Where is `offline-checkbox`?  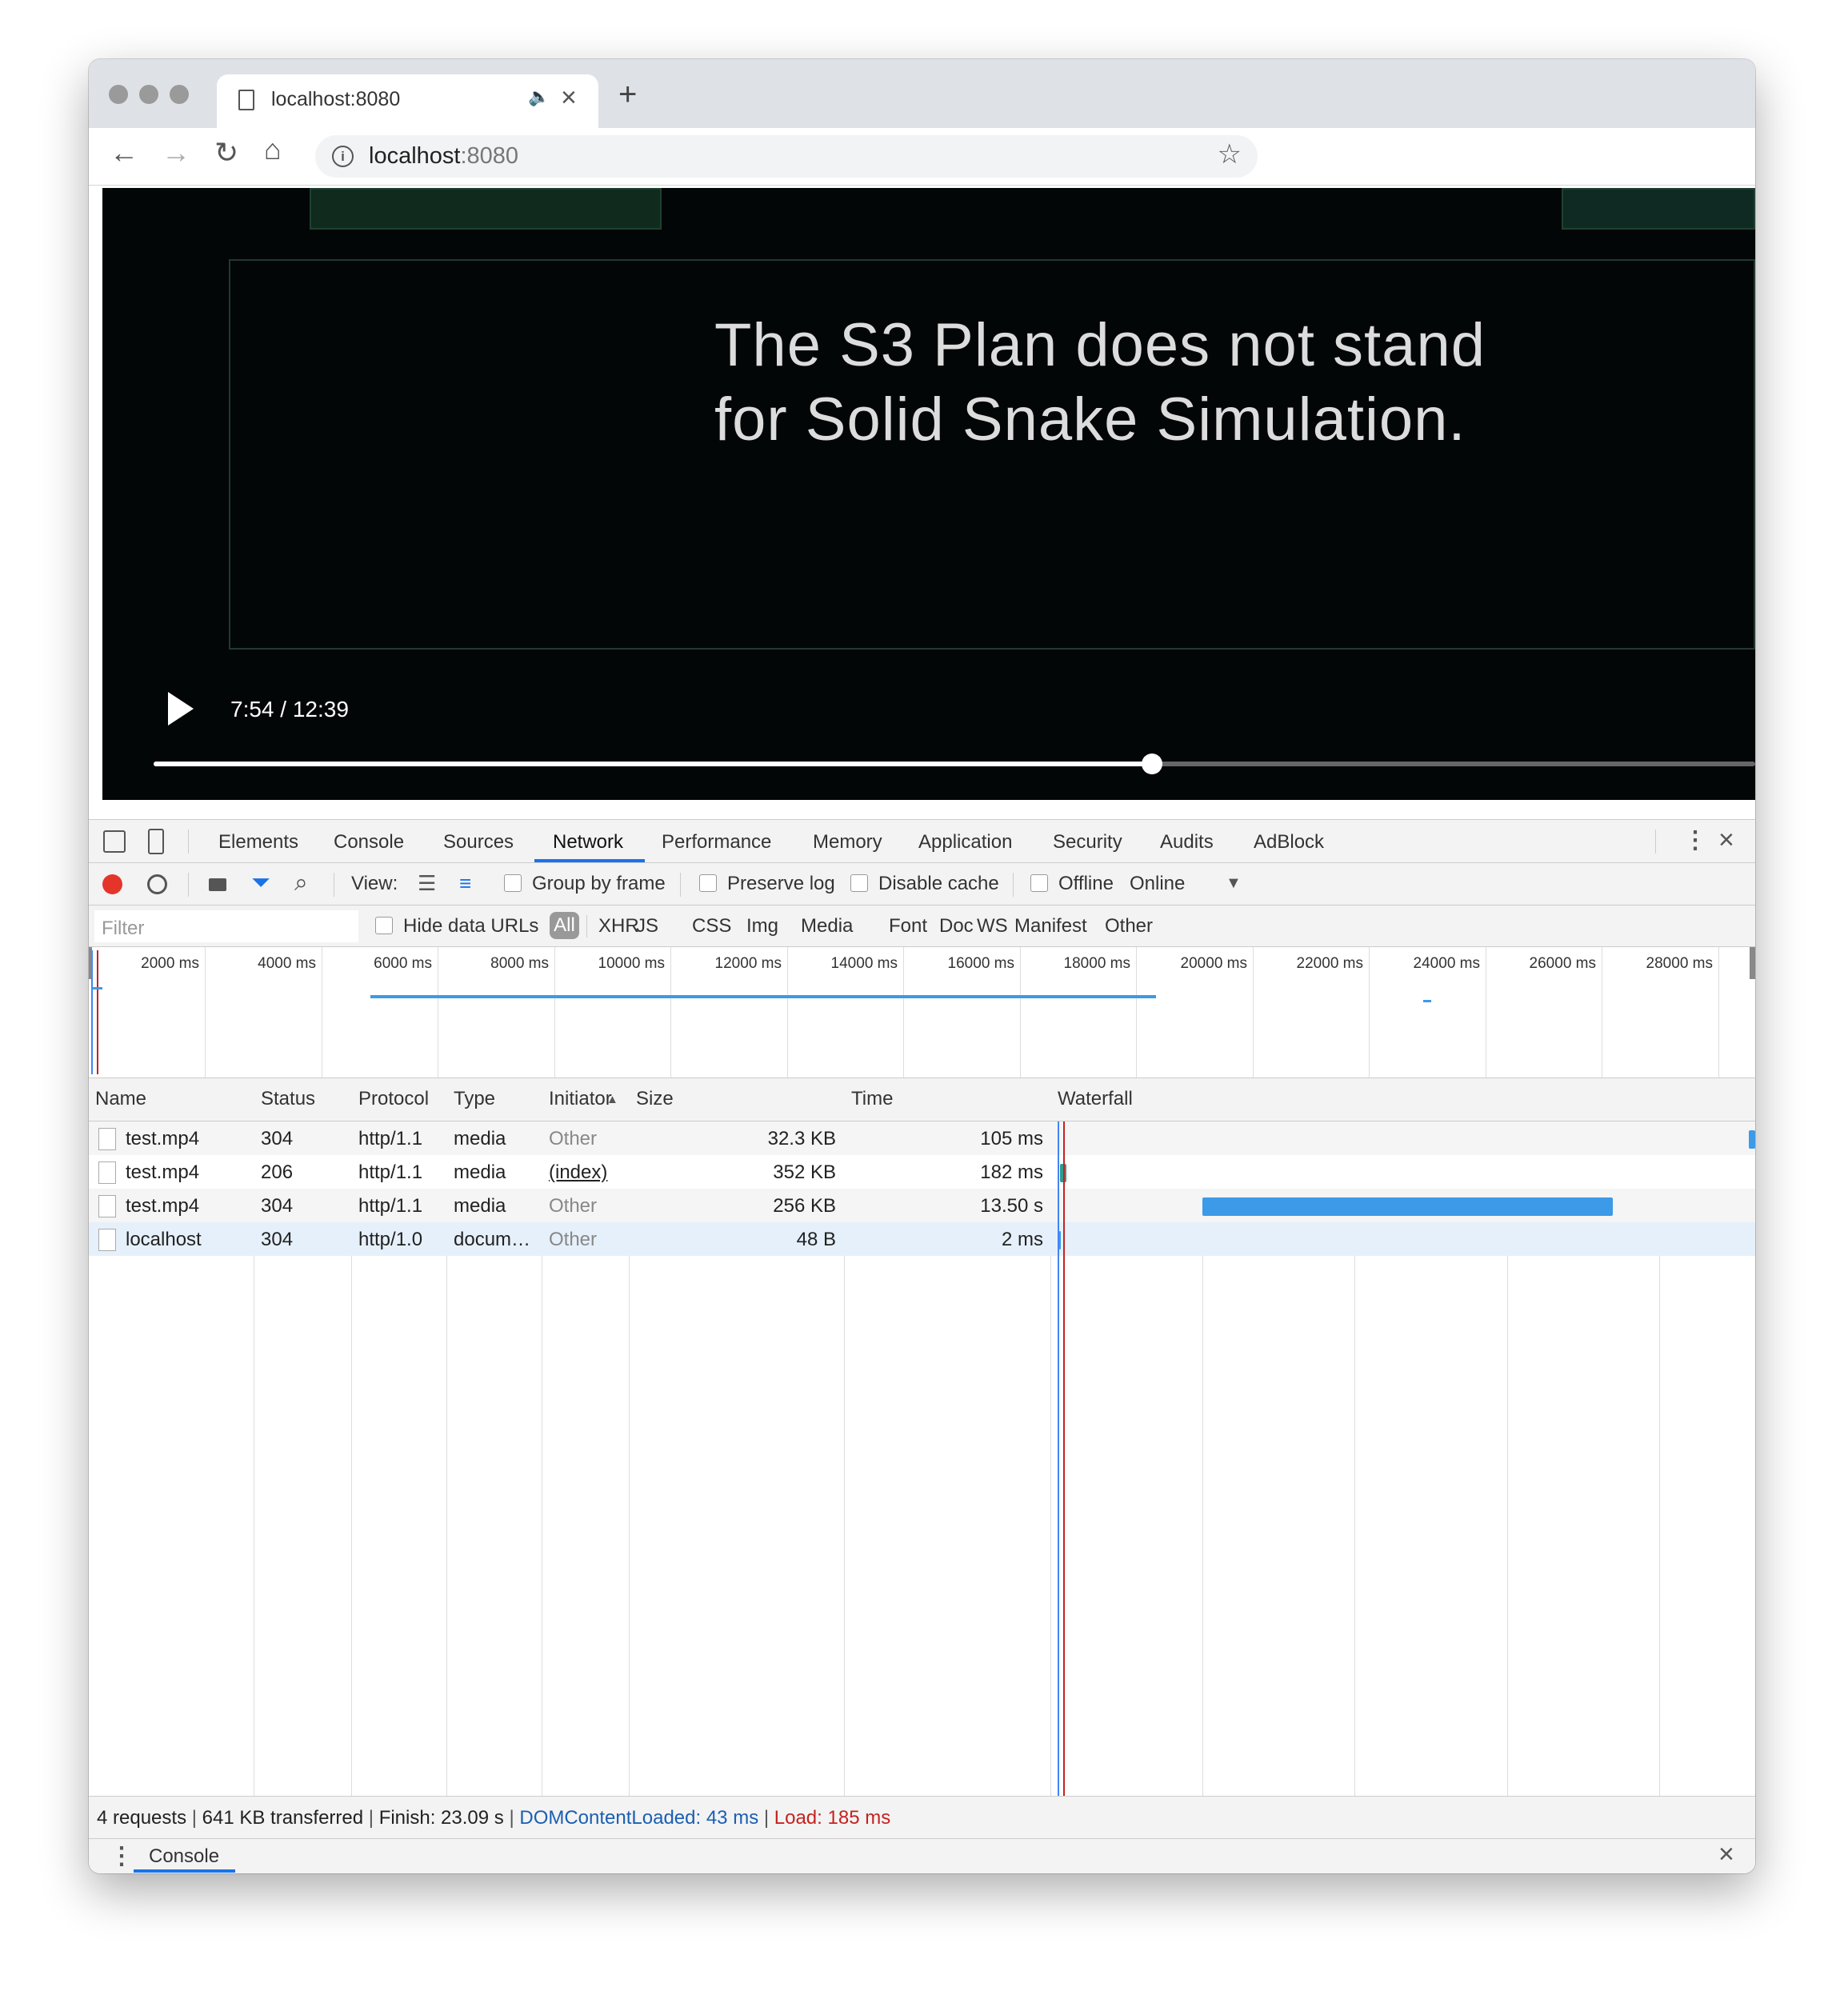
offline-checkbox is located at coordinates (1039, 883).